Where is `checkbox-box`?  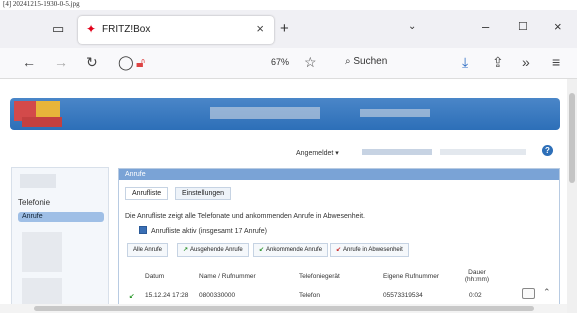
checkbox-box is located at coordinates (143, 230).